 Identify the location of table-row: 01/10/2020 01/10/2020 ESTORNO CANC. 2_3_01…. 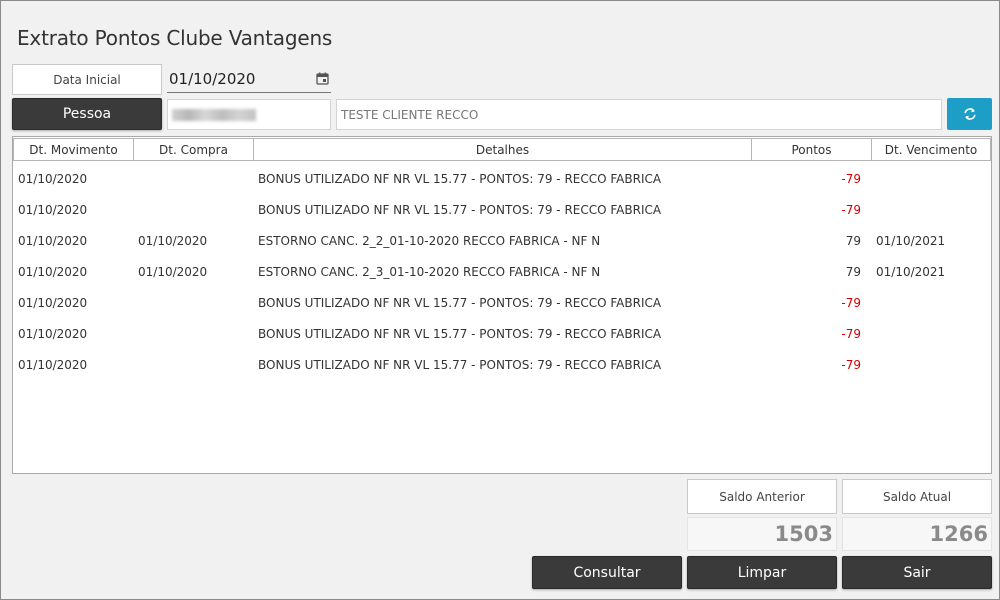
(502, 271).